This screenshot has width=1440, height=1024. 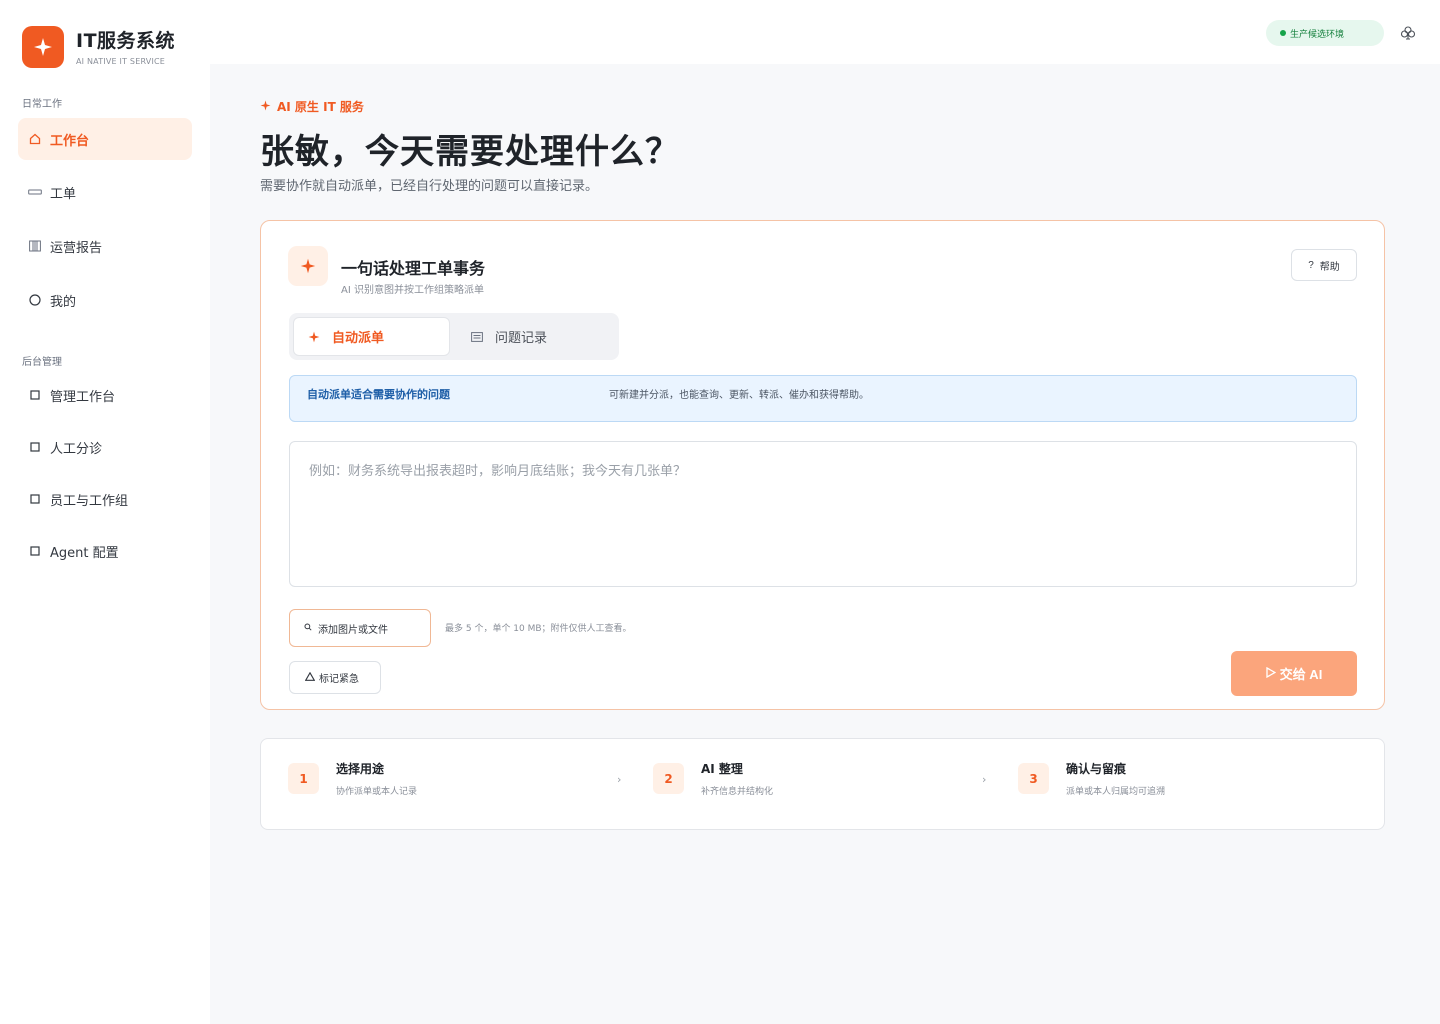 What do you see at coordinates (1116, 792) in the screenshot?
I see `step-description: 派单或本人归属均可追溯` at bounding box center [1116, 792].